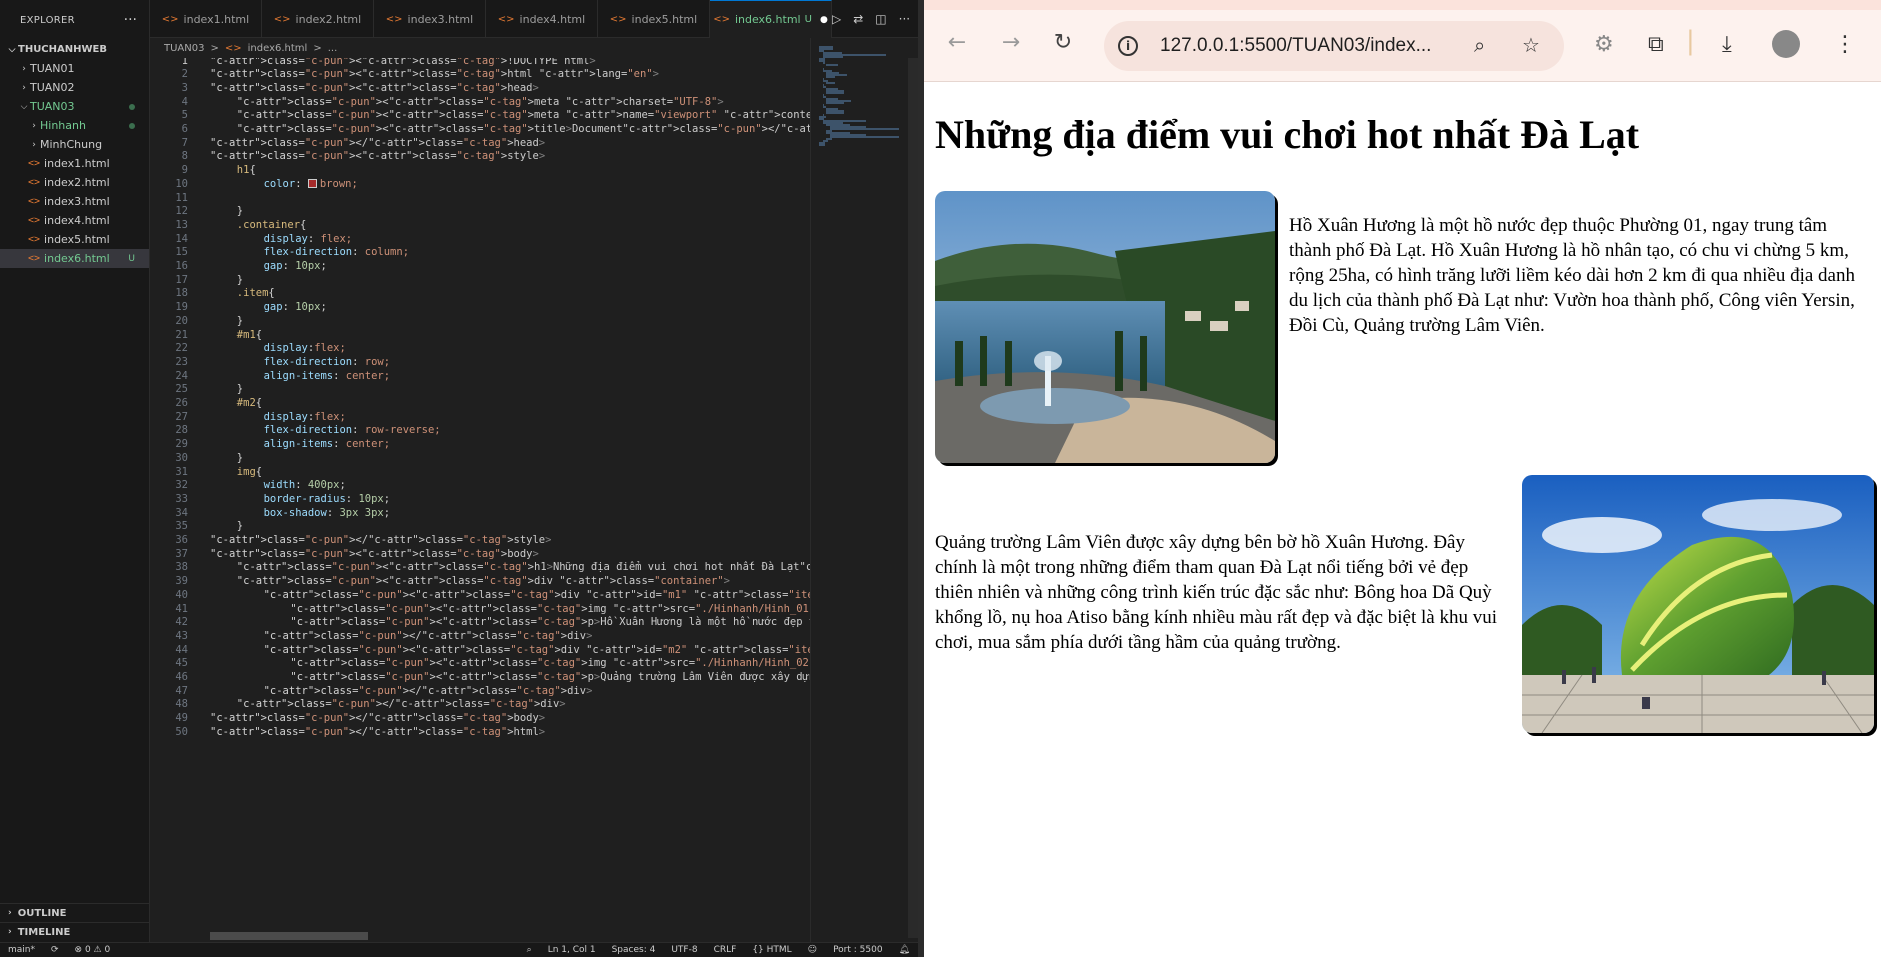 This screenshot has height=957, width=1881. I want to click on reload-icon: ↻, so click(1063, 42).